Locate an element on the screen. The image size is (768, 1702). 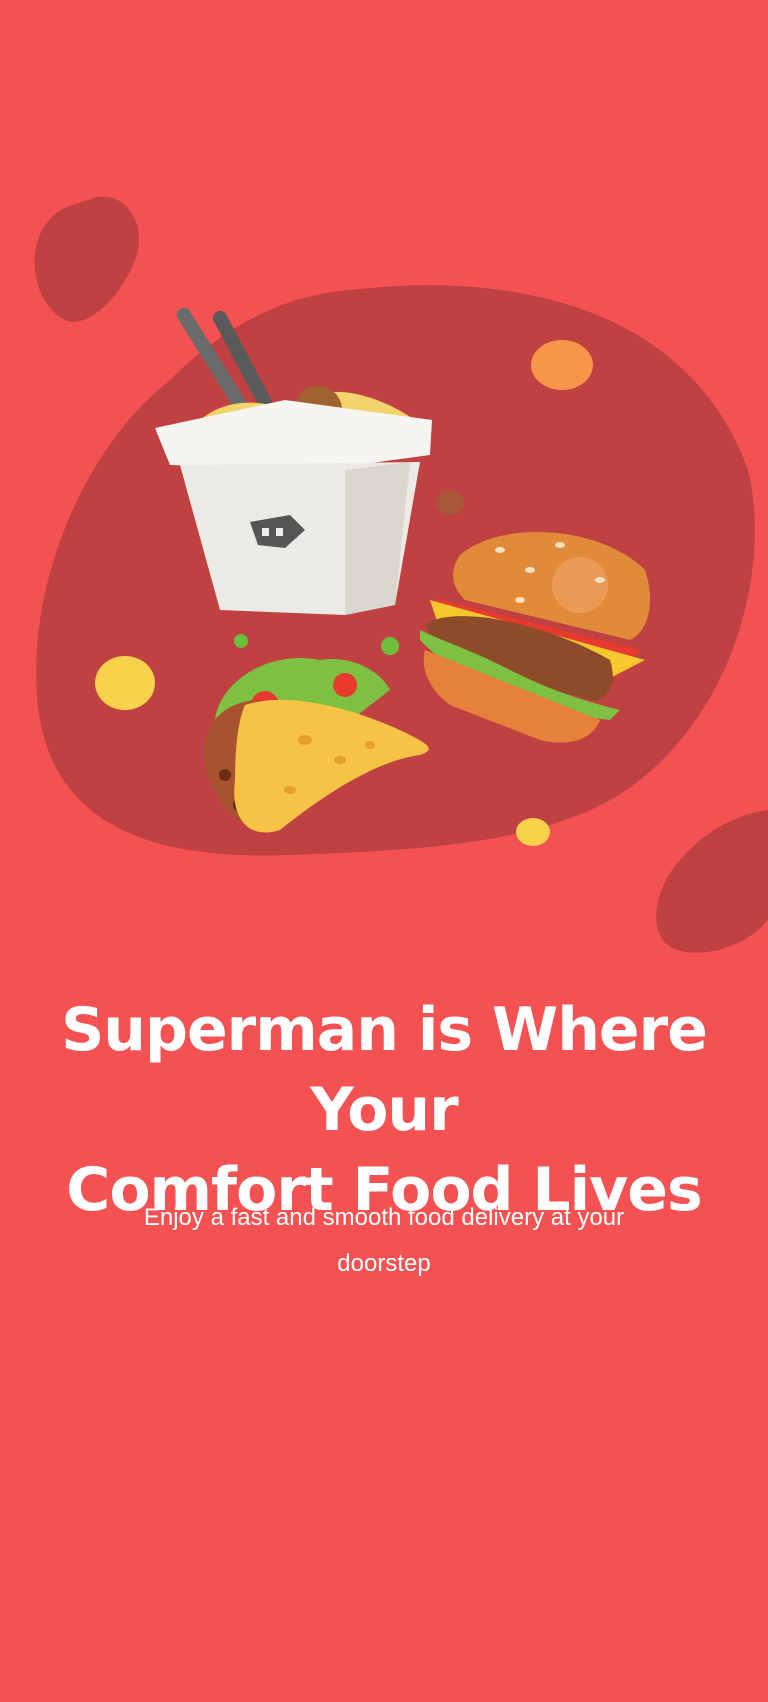
decor-blob-bottom-right is located at coordinates (712, 881).